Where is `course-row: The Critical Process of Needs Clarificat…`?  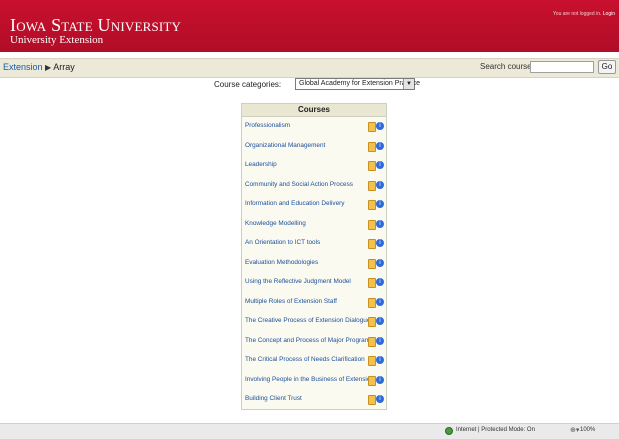
course-row: The Critical Process of Needs Clarificat… is located at coordinates (314, 361).